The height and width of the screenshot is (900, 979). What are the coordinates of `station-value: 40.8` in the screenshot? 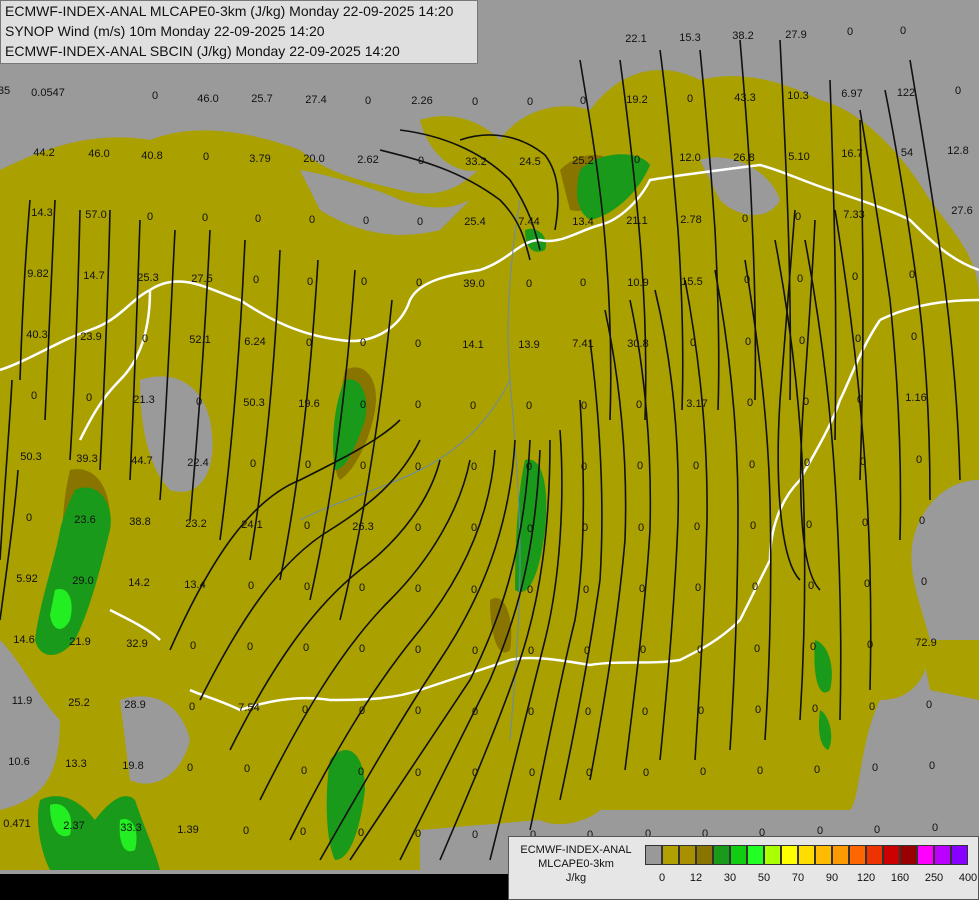 It's located at (151, 156).